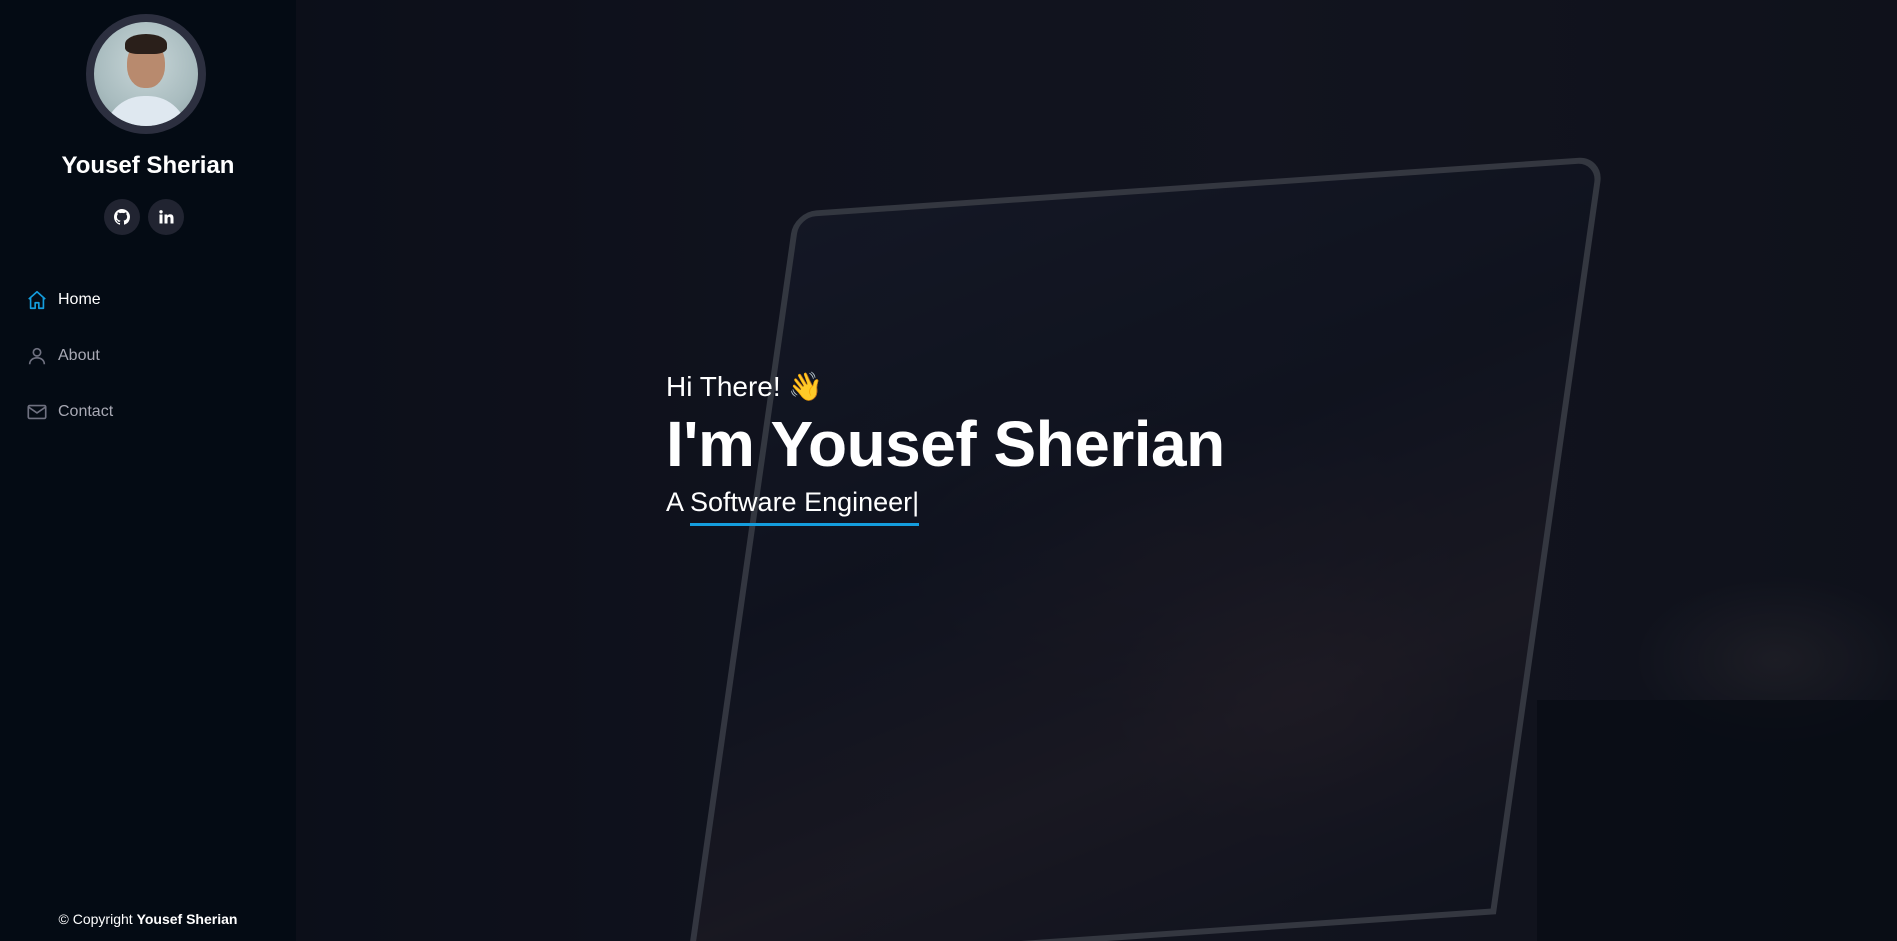 Image resolution: width=1897 pixels, height=941 pixels. What do you see at coordinates (148, 165) in the screenshot?
I see `profile-name: Yousef Sherian` at bounding box center [148, 165].